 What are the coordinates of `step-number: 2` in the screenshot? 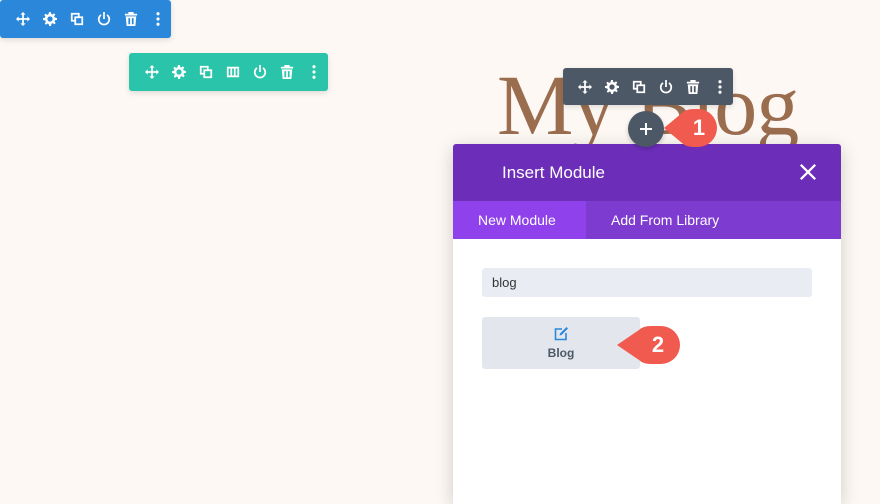 It's located at (658, 344).